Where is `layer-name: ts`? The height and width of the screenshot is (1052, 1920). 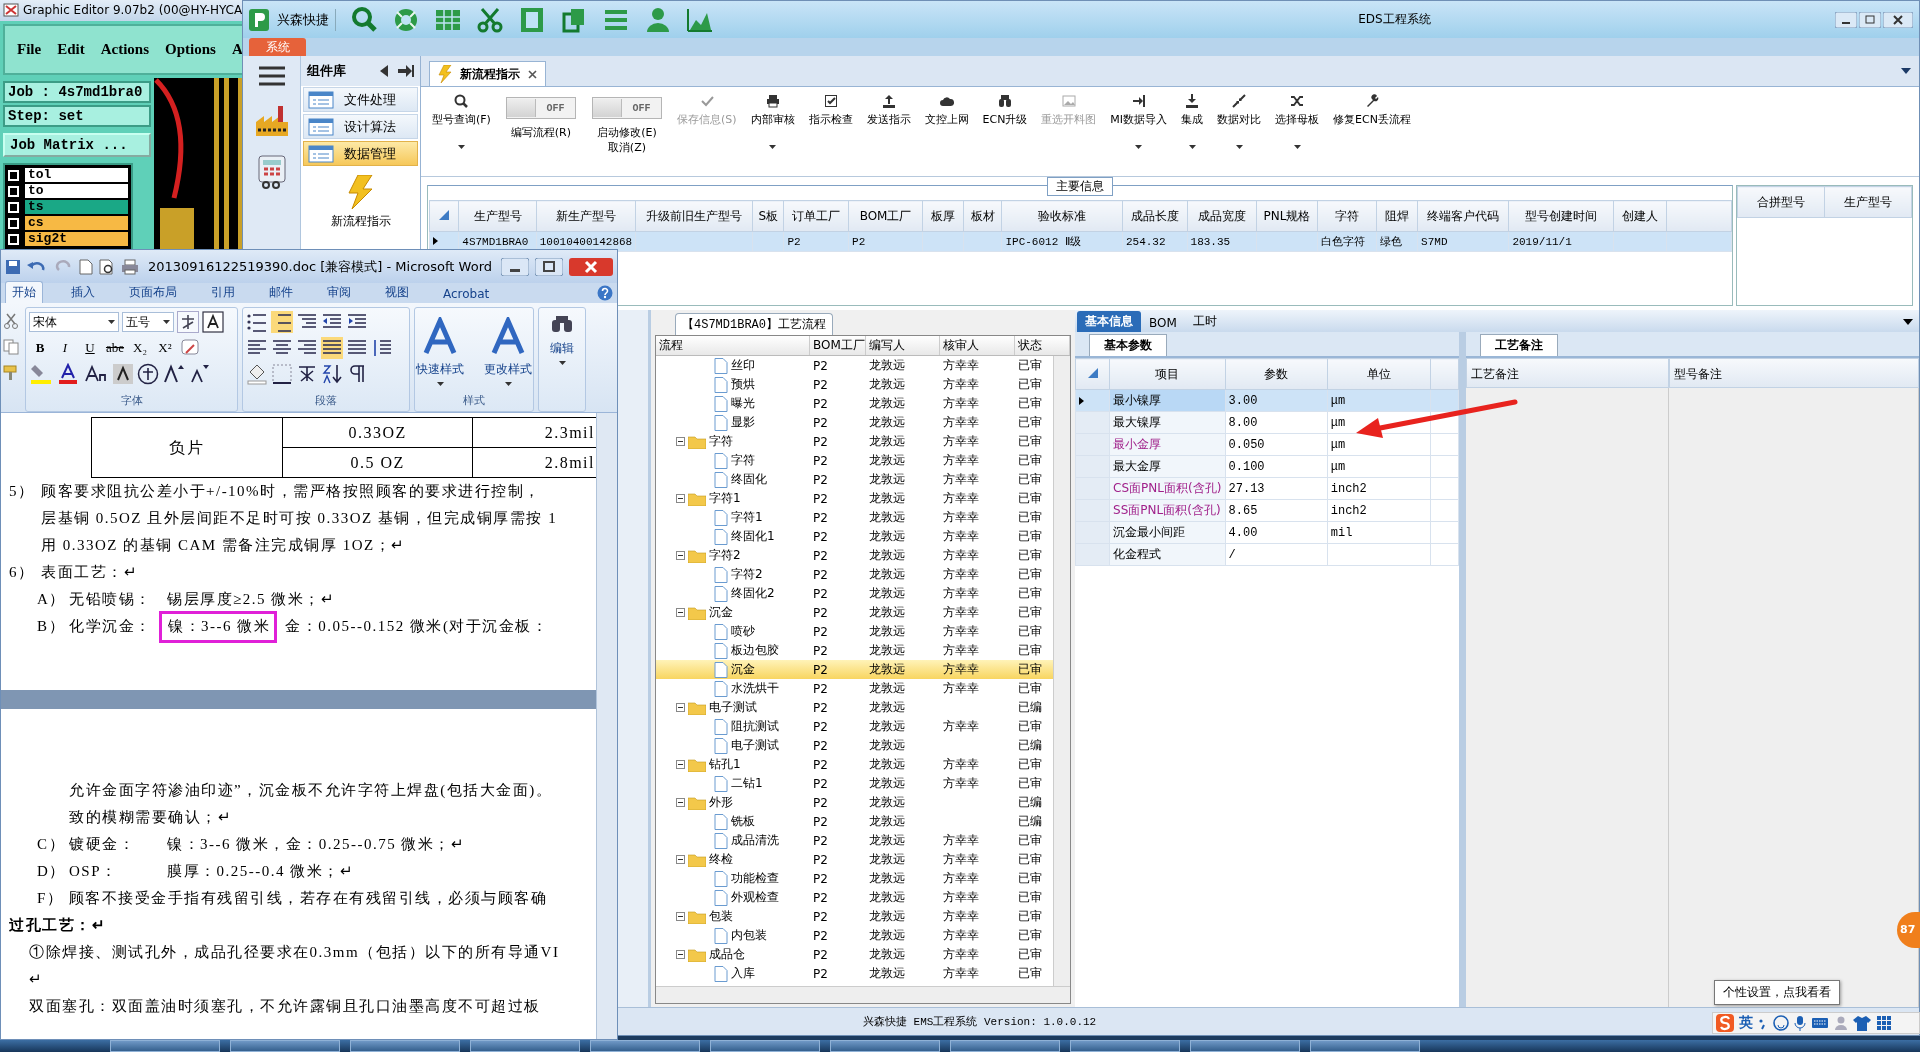 layer-name: ts is located at coordinates (76, 207).